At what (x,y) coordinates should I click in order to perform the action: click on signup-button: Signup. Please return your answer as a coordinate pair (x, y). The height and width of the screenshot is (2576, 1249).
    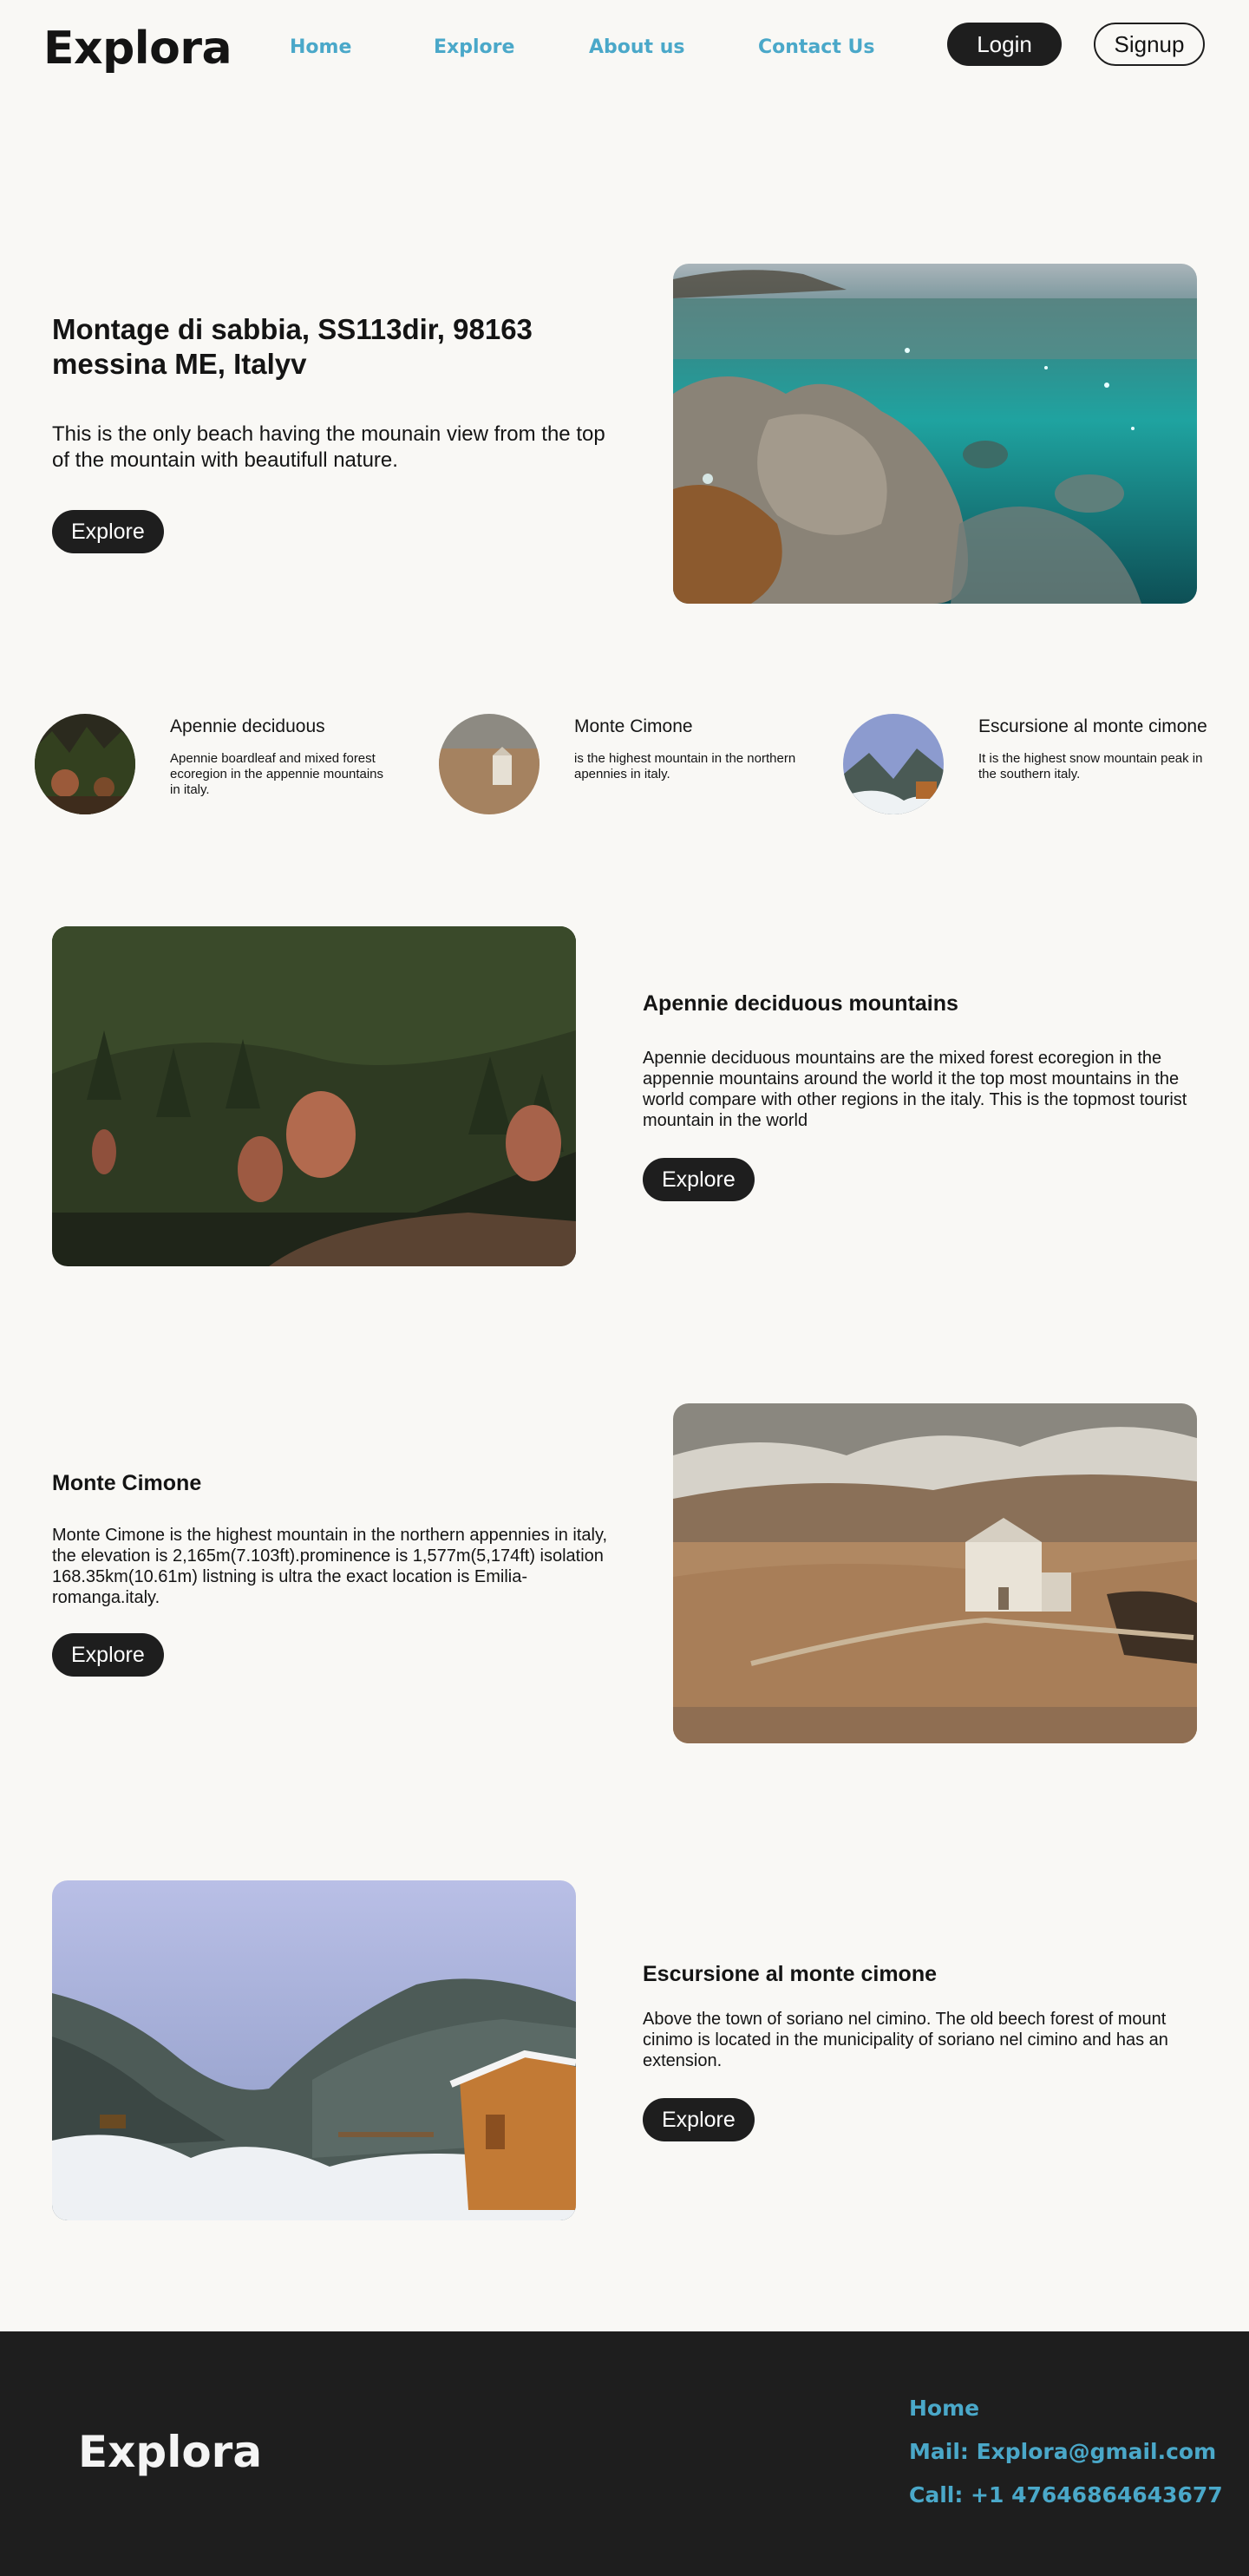
    Looking at the image, I should click on (1149, 44).